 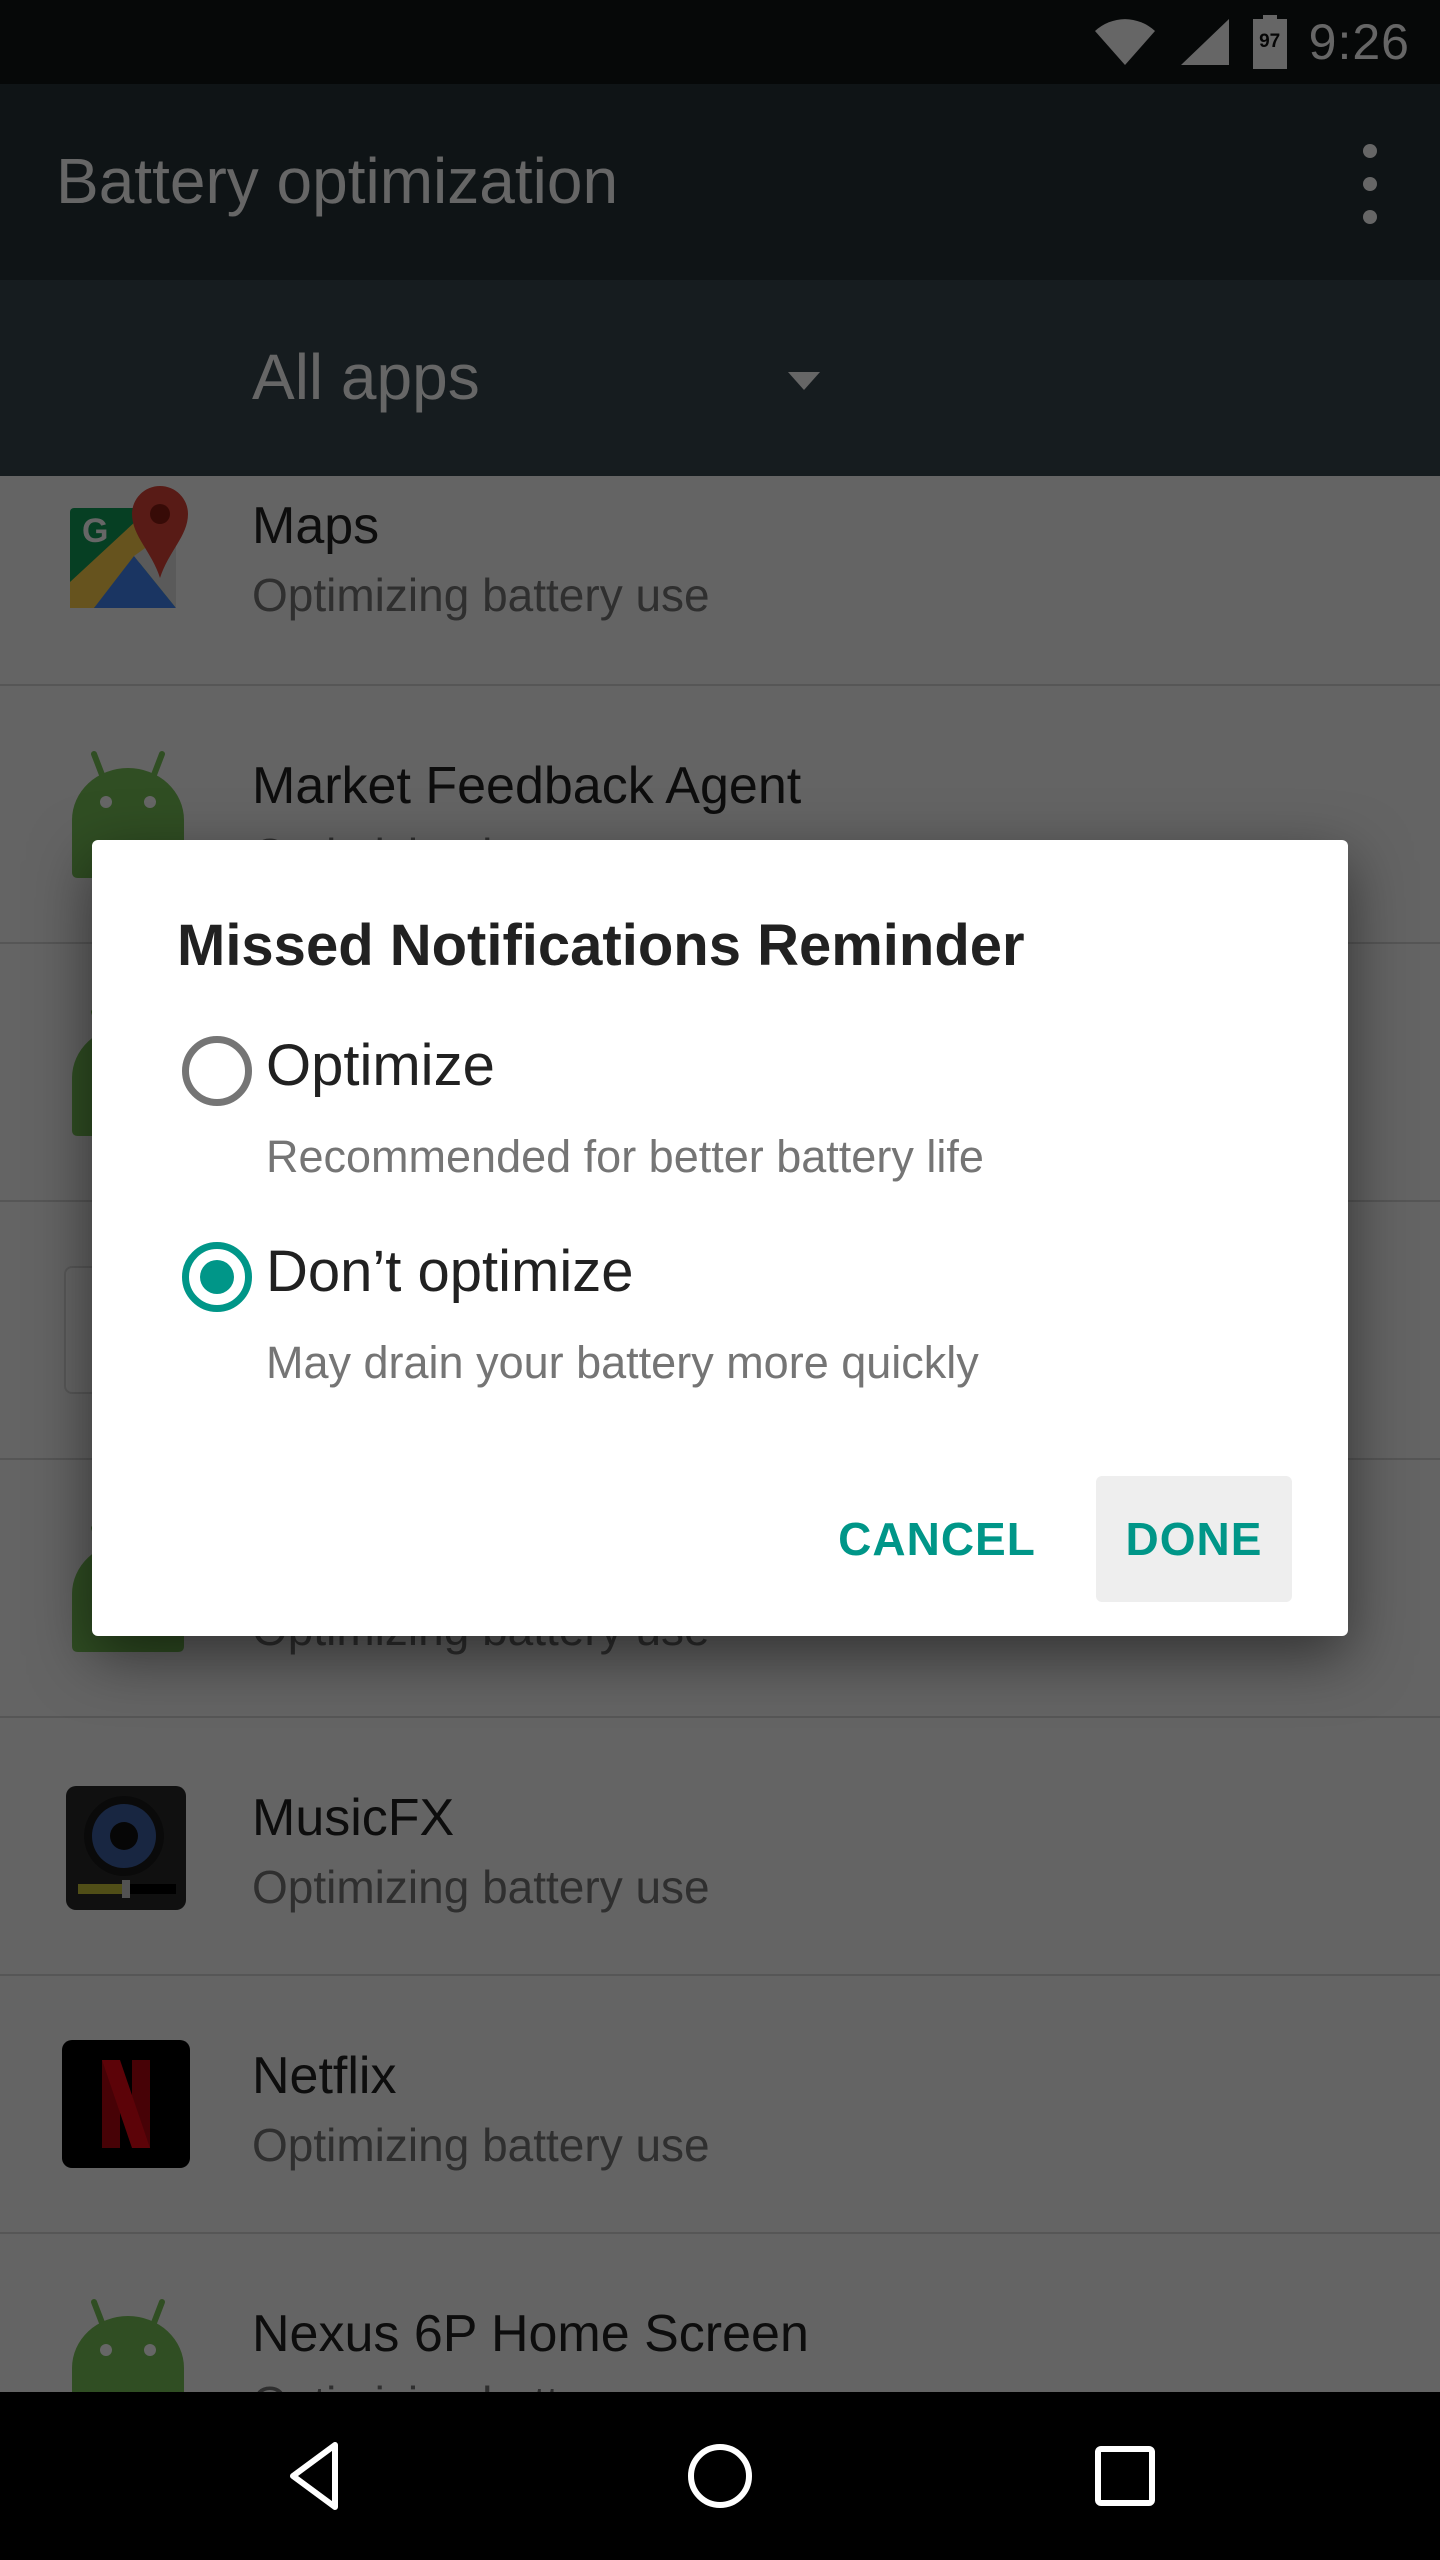 I want to click on home-button, so click(x=720, y=2476).